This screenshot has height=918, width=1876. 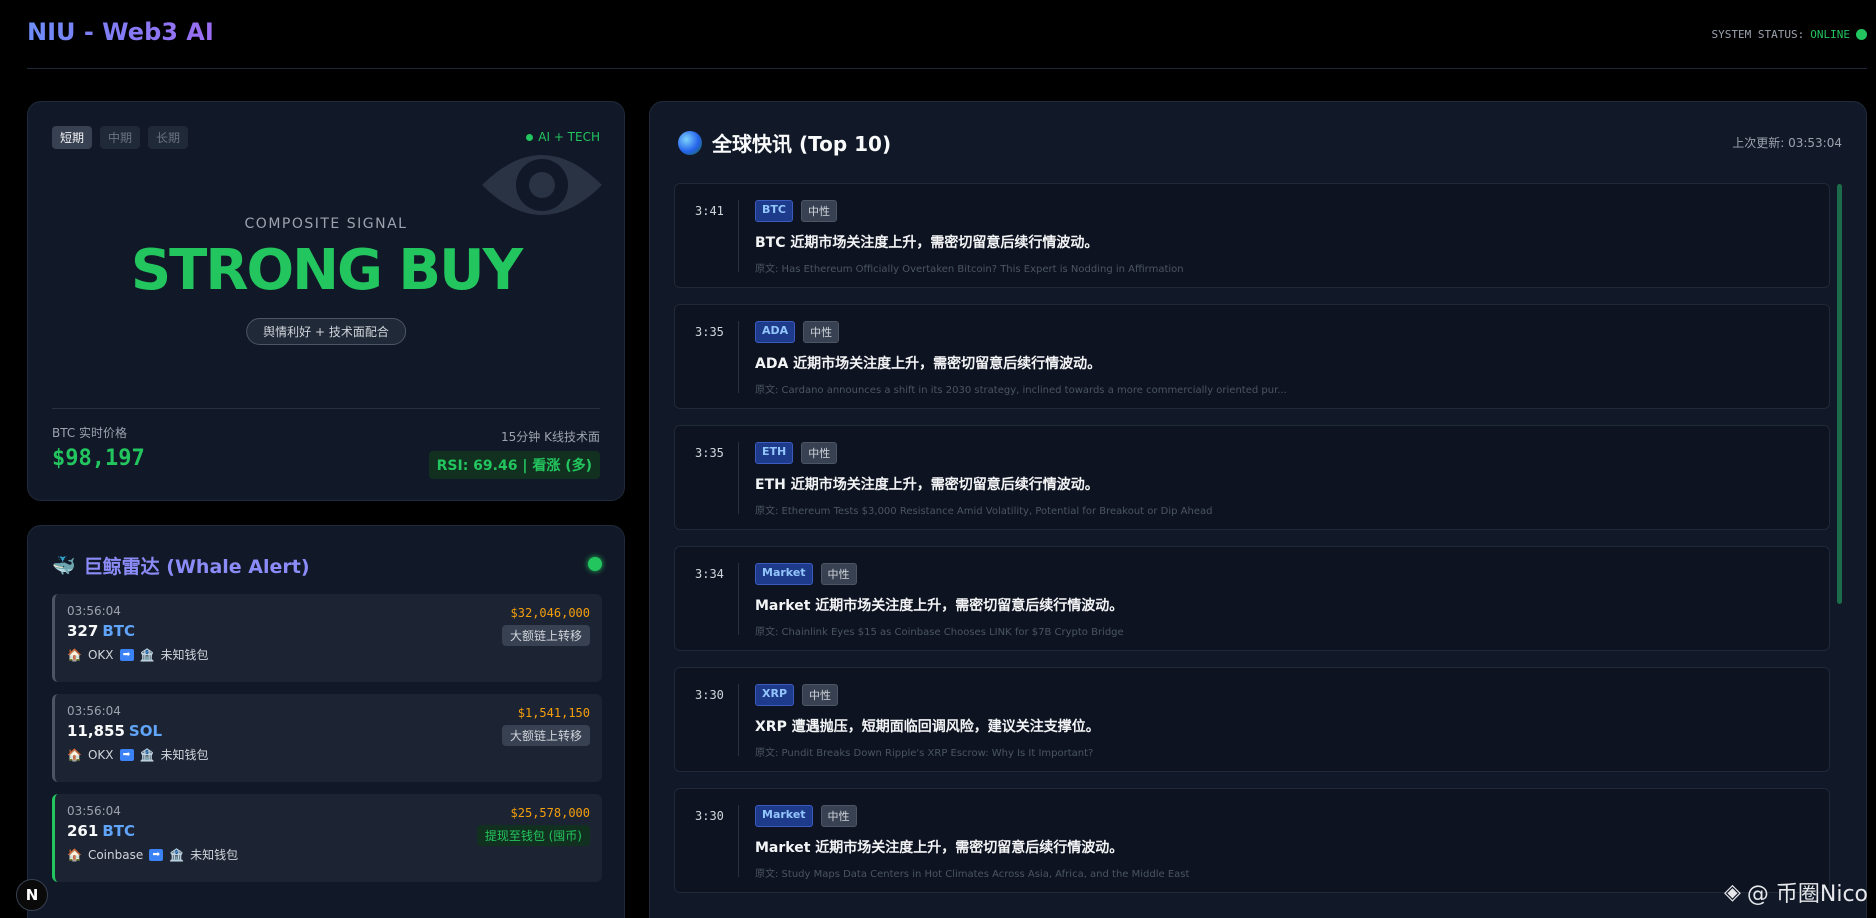 What do you see at coordinates (947, 34) in the screenshot?
I see `top-header: NIU - Web3 AI SYSTEM STATUS: ONLINE` at bounding box center [947, 34].